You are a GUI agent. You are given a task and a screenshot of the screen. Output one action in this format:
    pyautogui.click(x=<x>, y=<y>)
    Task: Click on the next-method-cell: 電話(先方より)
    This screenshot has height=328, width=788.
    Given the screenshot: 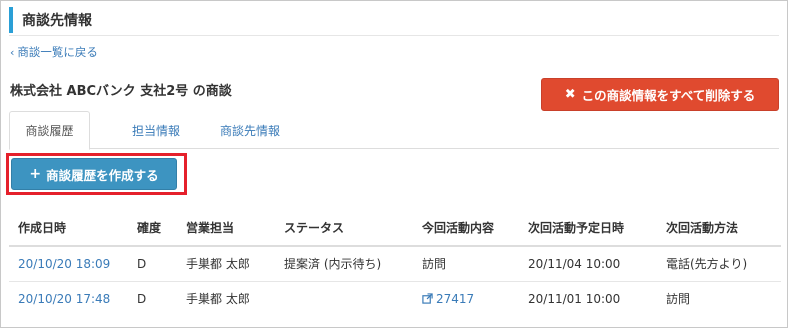 What is the action you would take?
    pyautogui.click(x=719, y=264)
    